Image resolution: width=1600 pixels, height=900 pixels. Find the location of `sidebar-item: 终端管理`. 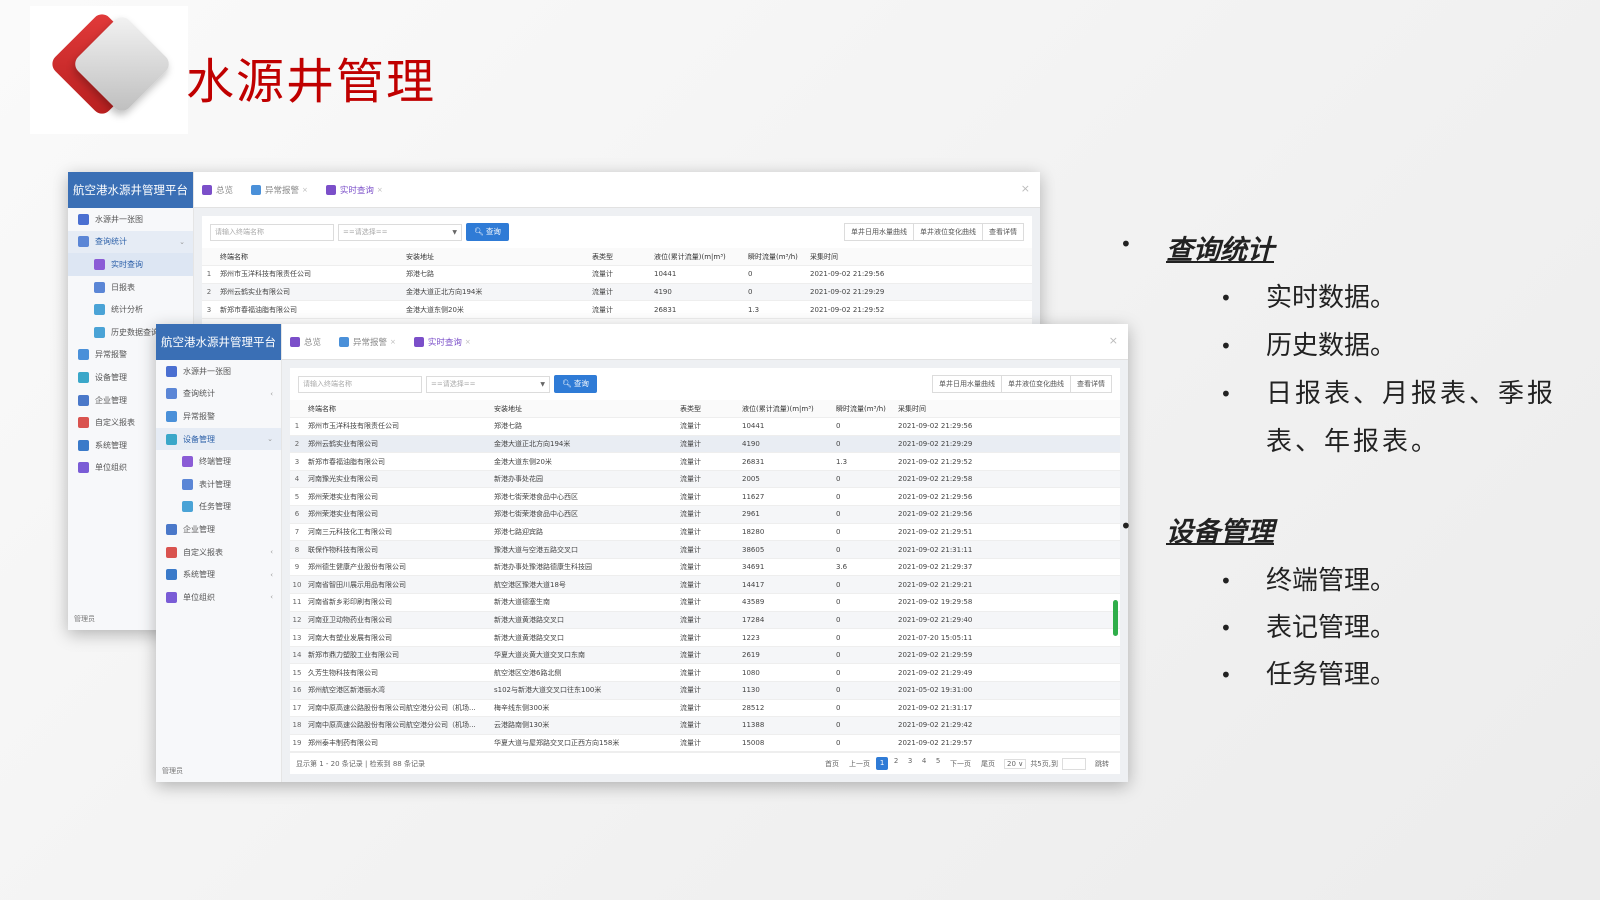

sidebar-item: 终端管理 is located at coordinates (218, 461).